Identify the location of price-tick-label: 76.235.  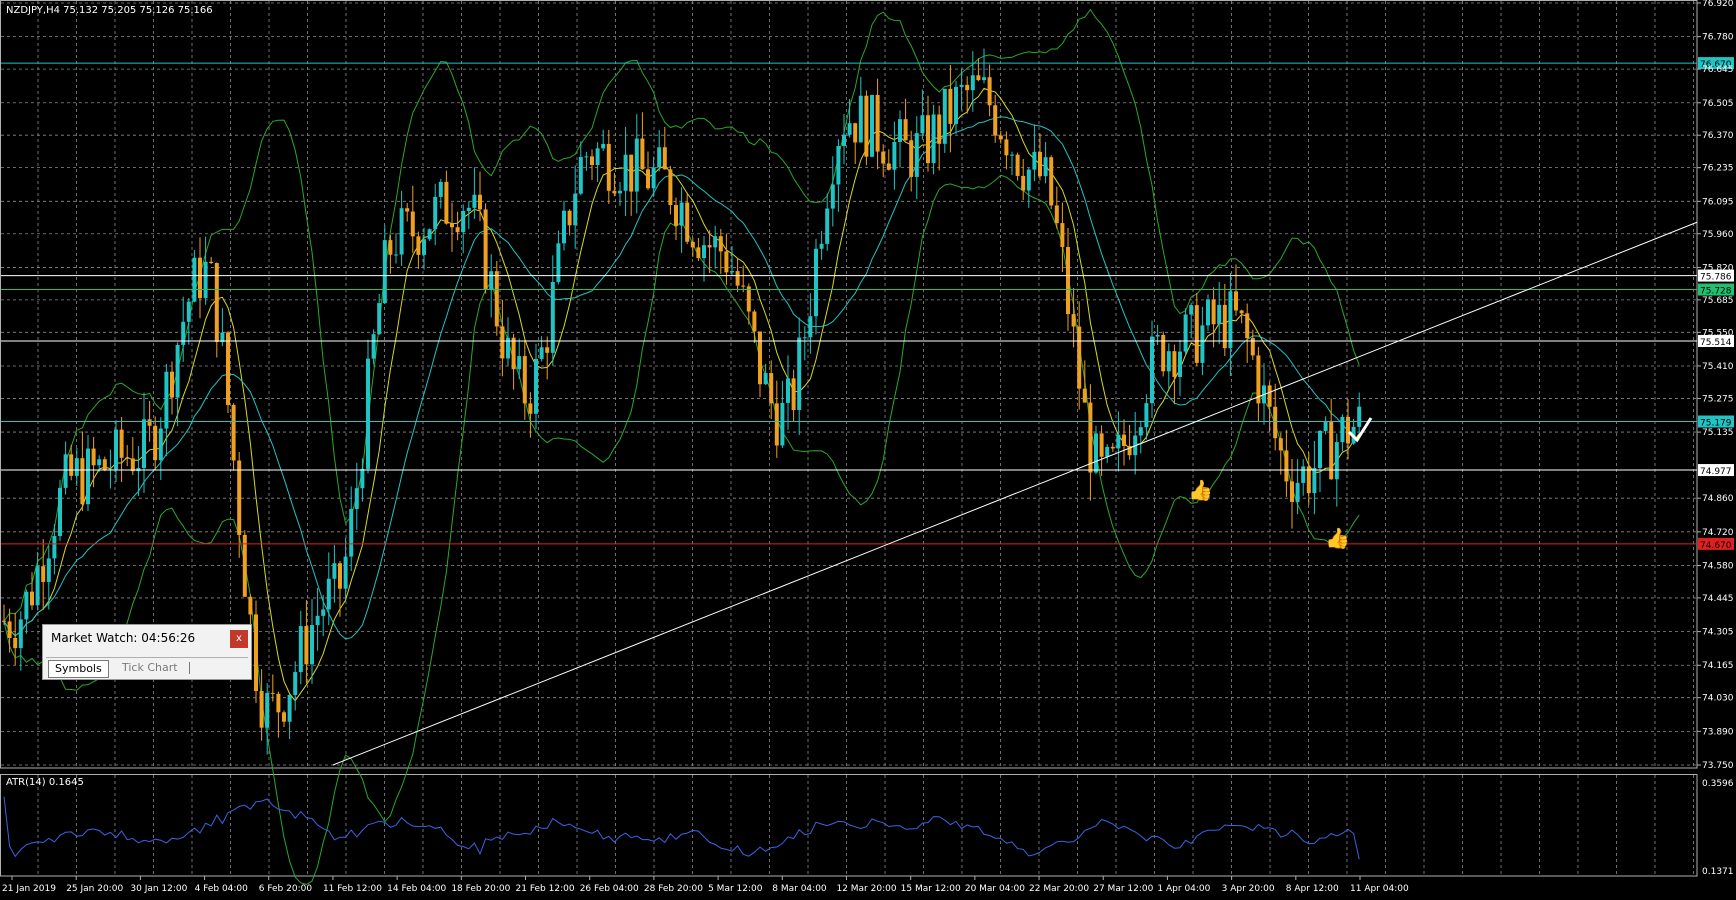
(1718, 169).